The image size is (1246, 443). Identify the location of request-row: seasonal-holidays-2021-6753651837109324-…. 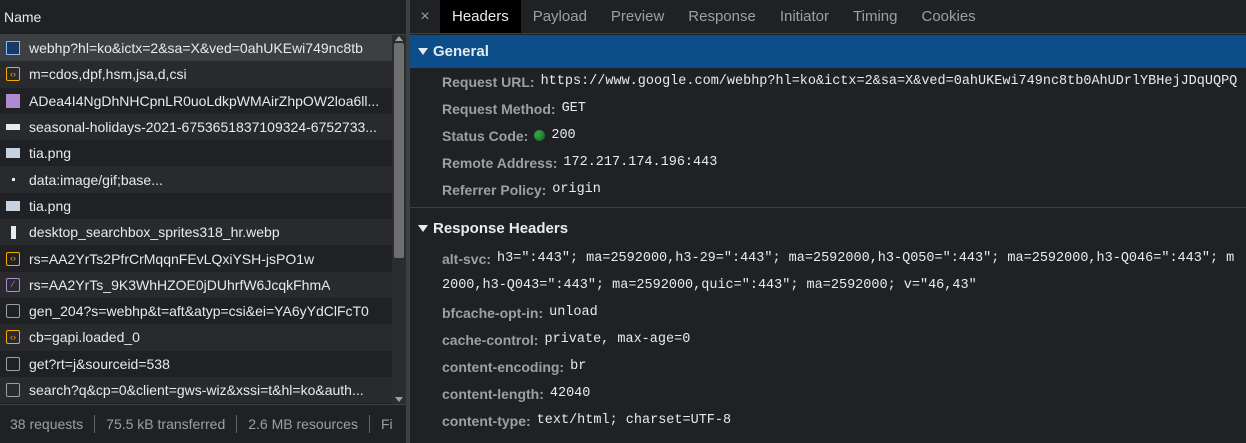
(196, 127).